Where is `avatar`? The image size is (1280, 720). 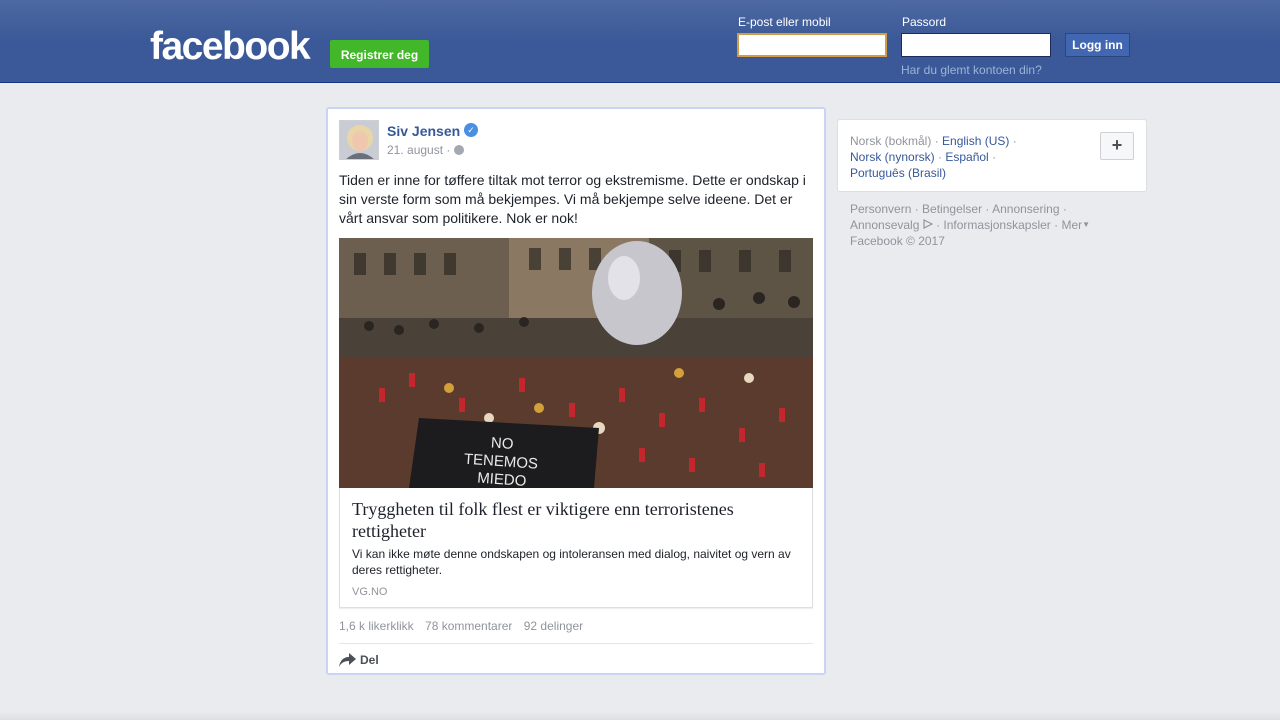
avatar is located at coordinates (359, 140).